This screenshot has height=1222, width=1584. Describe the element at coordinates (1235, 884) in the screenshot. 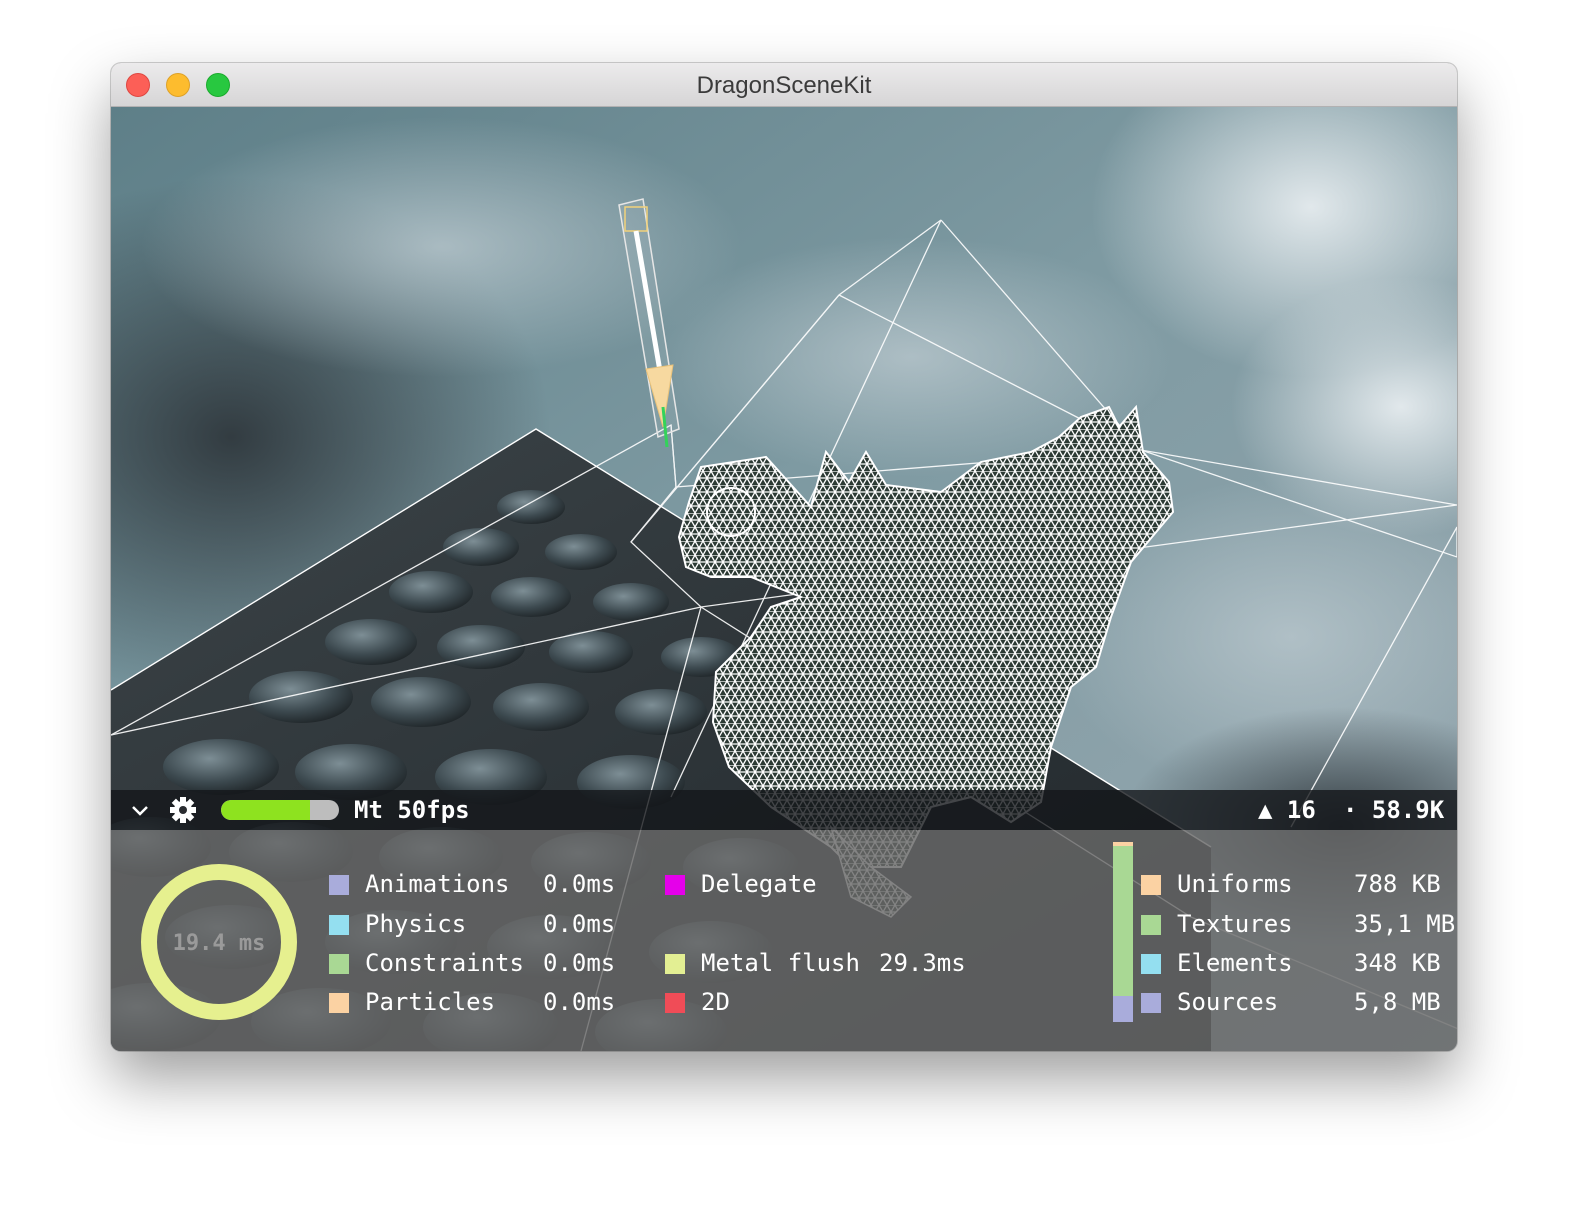

I see `memory-label: Uniforms` at that location.